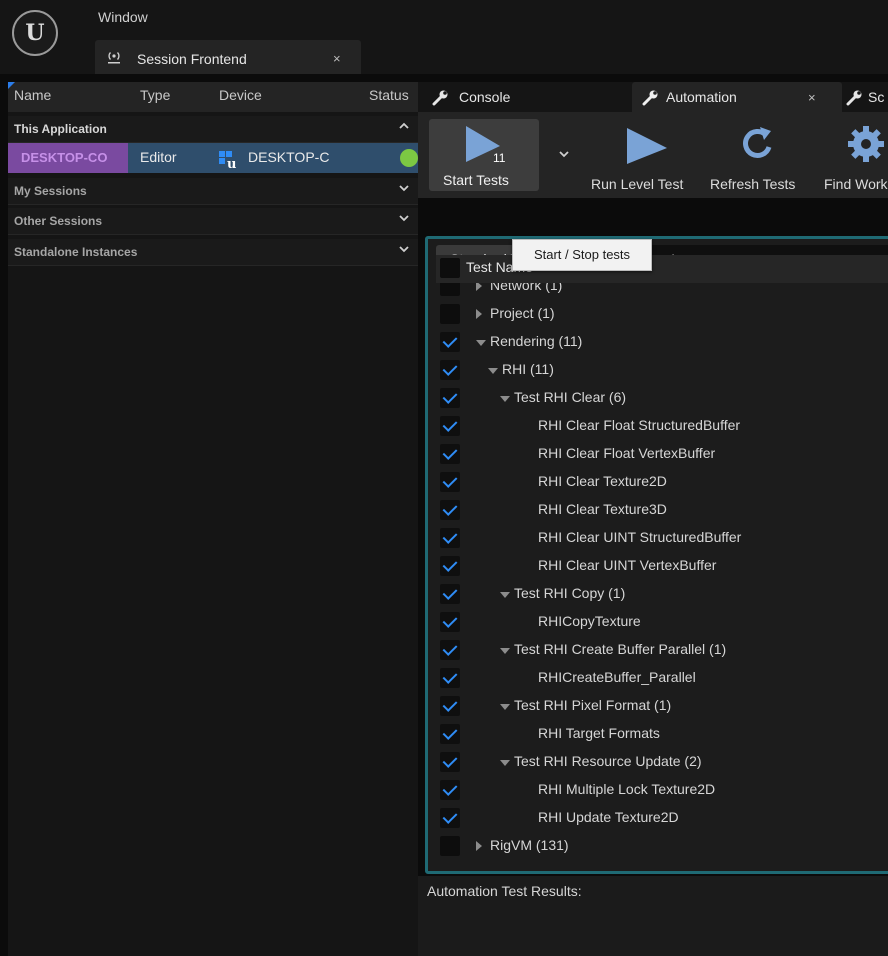 This screenshot has width=888, height=956. What do you see at coordinates (637, 184) in the screenshot?
I see `run-level-test-button: Run Level Test` at bounding box center [637, 184].